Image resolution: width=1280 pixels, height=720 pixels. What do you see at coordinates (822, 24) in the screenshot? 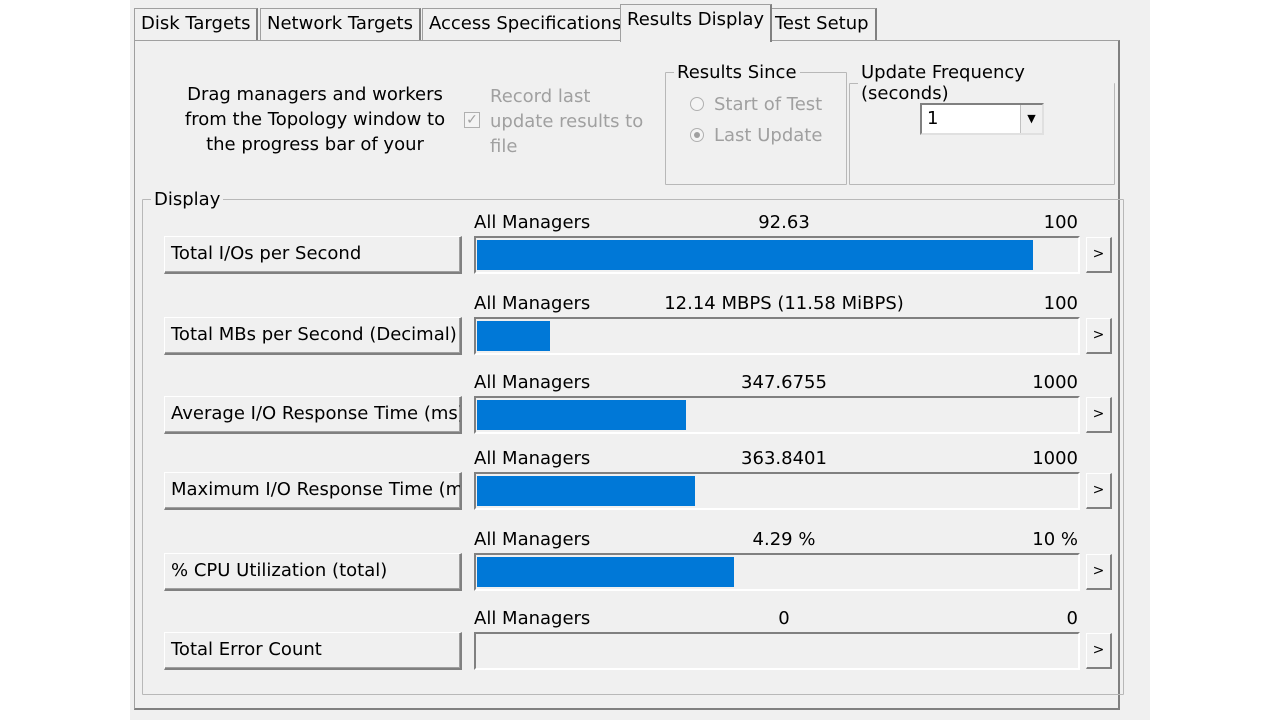
I see `tab-test-setup: Test Setup` at bounding box center [822, 24].